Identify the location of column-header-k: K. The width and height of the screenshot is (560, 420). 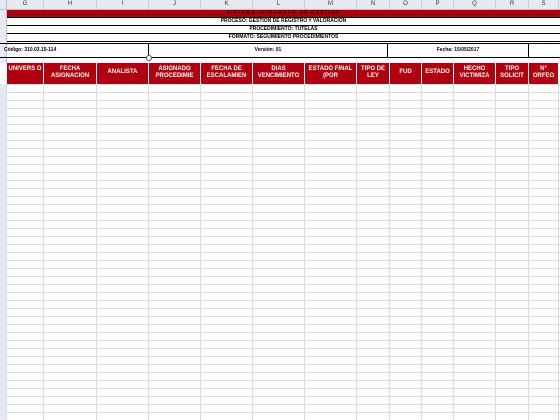
(227, 4).